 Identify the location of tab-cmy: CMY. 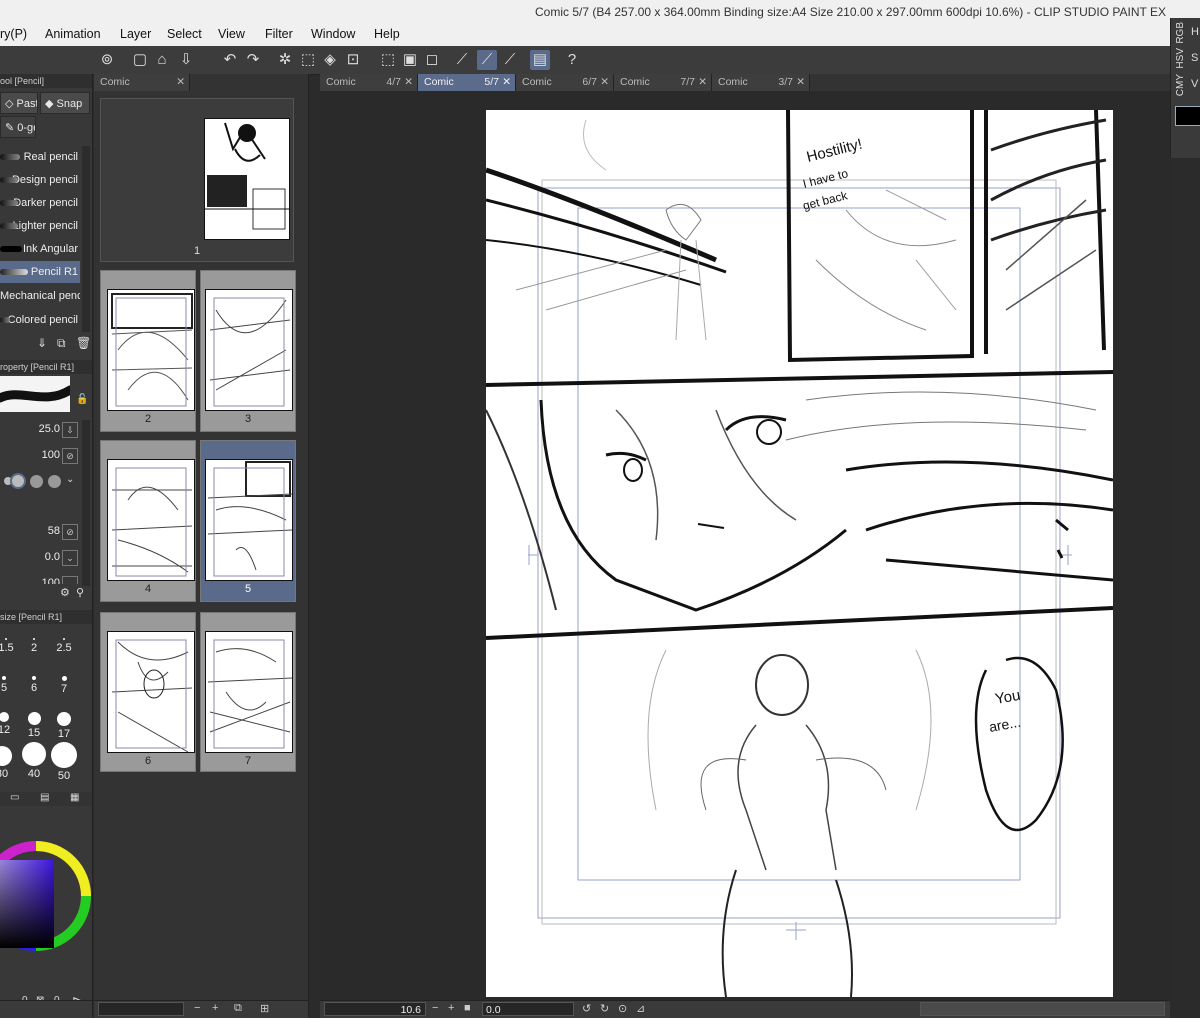
(1180, 85).